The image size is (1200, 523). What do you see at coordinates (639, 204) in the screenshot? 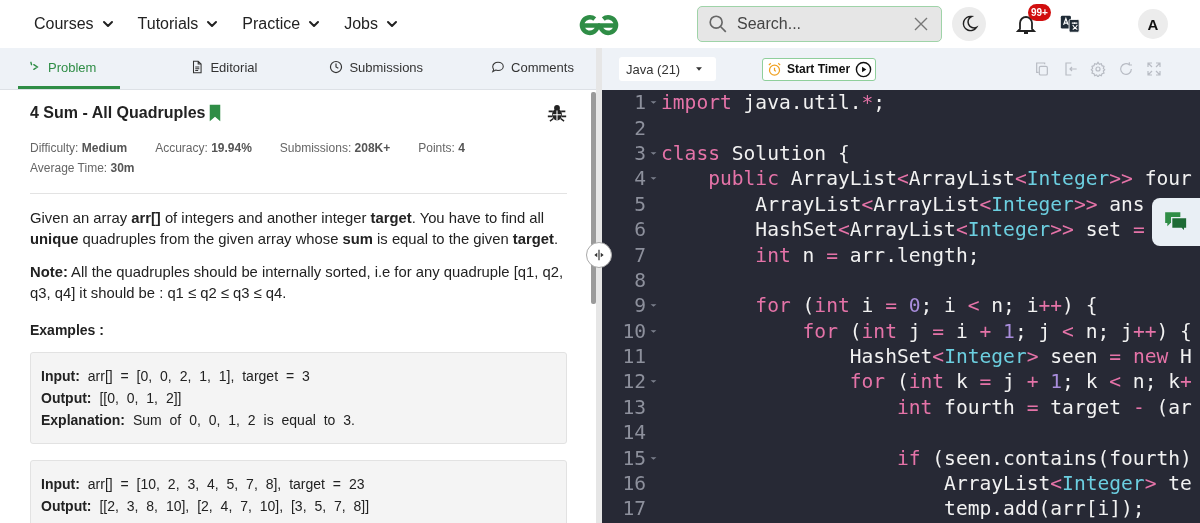
I see `line-number: 5` at bounding box center [639, 204].